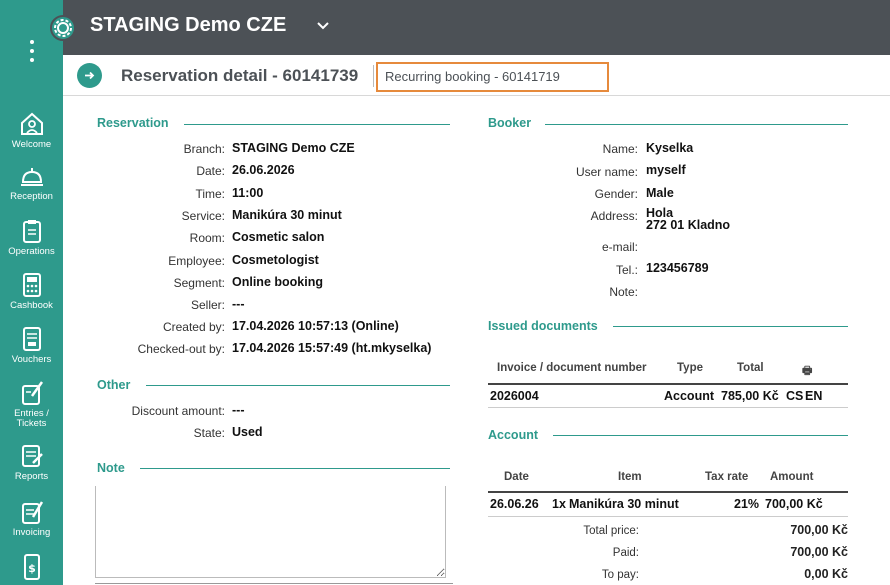 The width and height of the screenshot is (890, 585). What do you see at coordinates (193, 327) in the screenshot?
I see `field-label: Created by:` at bounding box center [193, 327].